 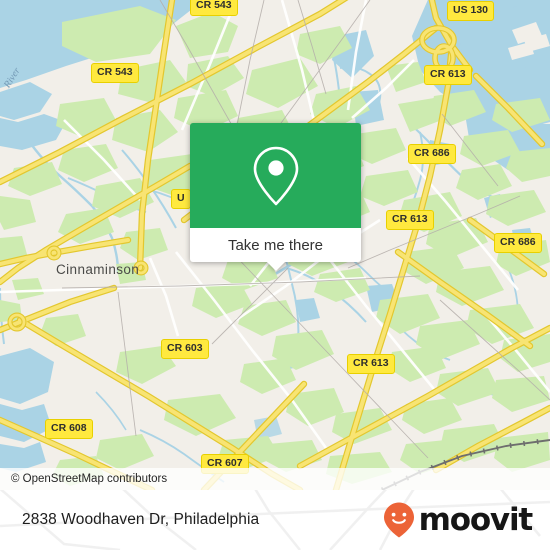 What do you see at coordinates (89, 479) in the screenshot?
I see `attribution-text: © OpenStreetMap contributors` at bounding box center [89, 479].